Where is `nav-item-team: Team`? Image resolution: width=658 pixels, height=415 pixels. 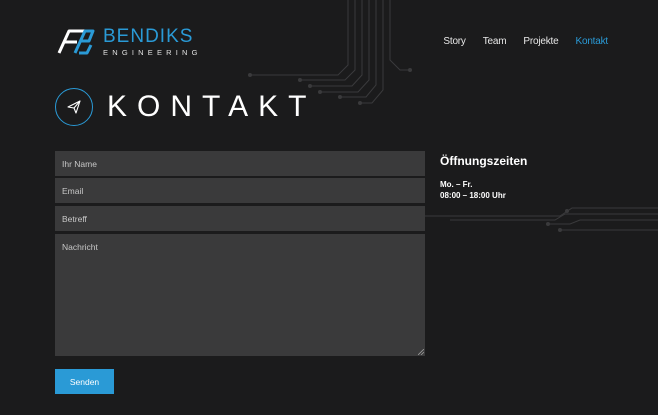 nav-item-team: Team is located at coordinates (495, 41).